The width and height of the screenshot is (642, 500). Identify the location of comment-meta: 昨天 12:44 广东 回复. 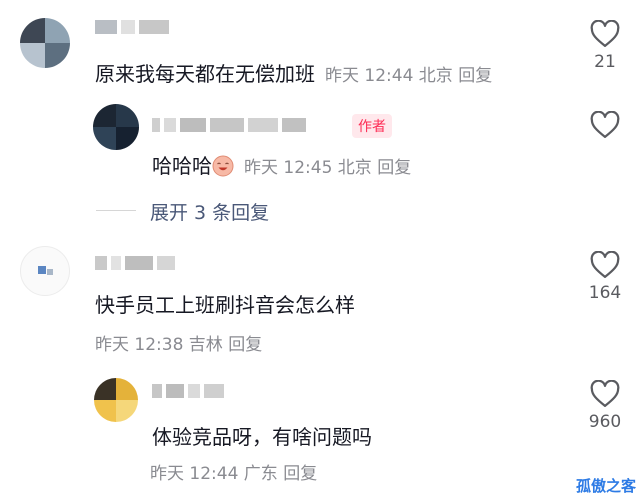
(233, 471).